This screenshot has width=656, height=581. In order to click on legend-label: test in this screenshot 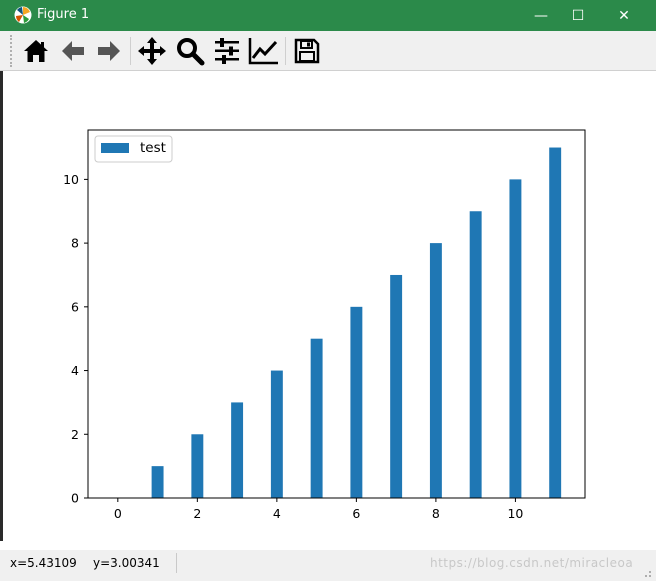, I will do `click(153, 148)`.